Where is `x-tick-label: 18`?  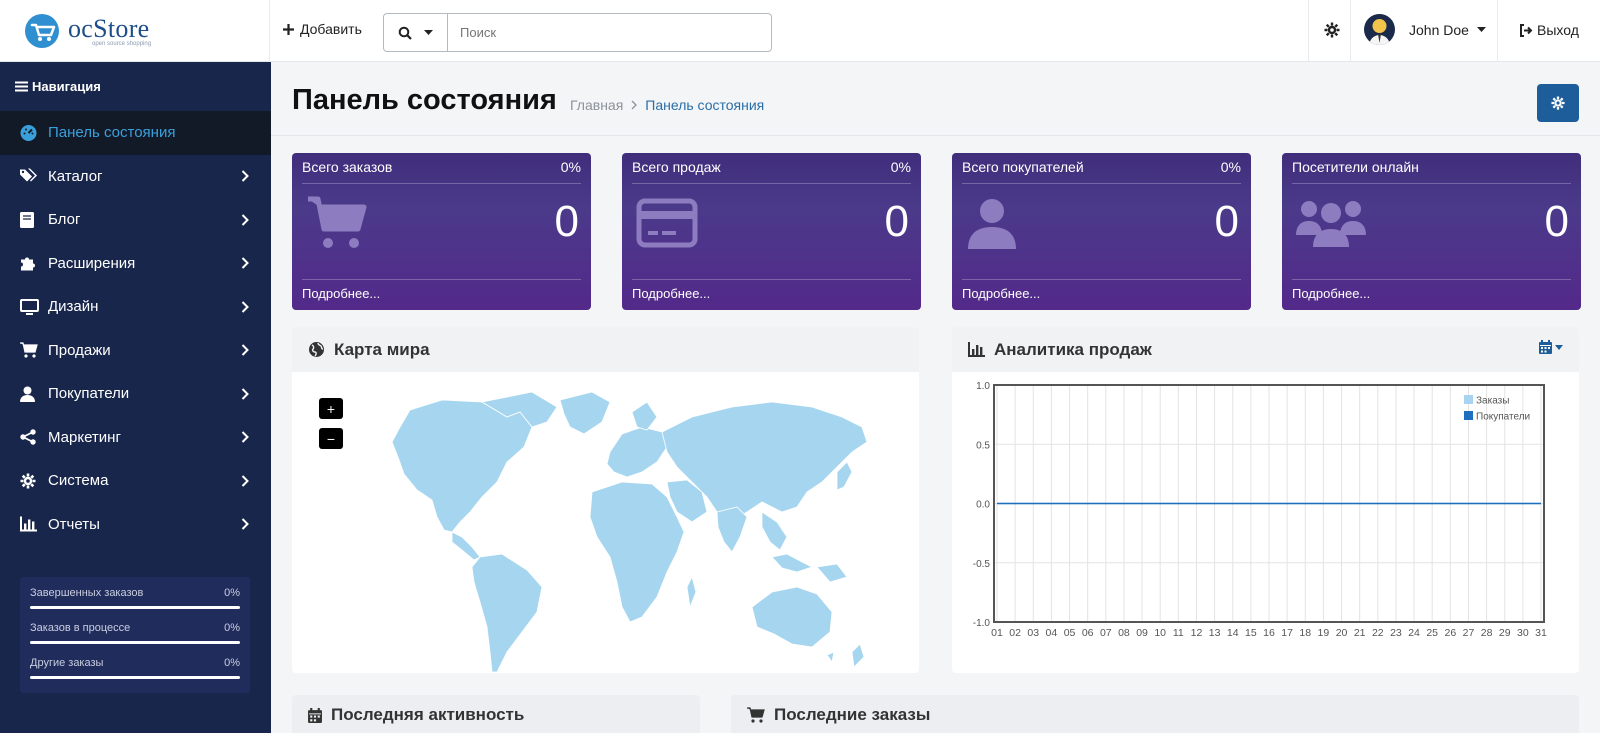
x-tick-label: 18 is located at coordinates (1305, 633).